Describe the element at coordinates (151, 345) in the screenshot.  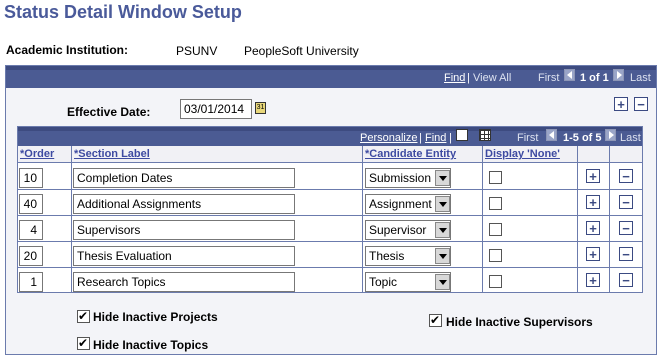
I see `hide-inactive-topics-label: Hide Inactive Topics` at that location.